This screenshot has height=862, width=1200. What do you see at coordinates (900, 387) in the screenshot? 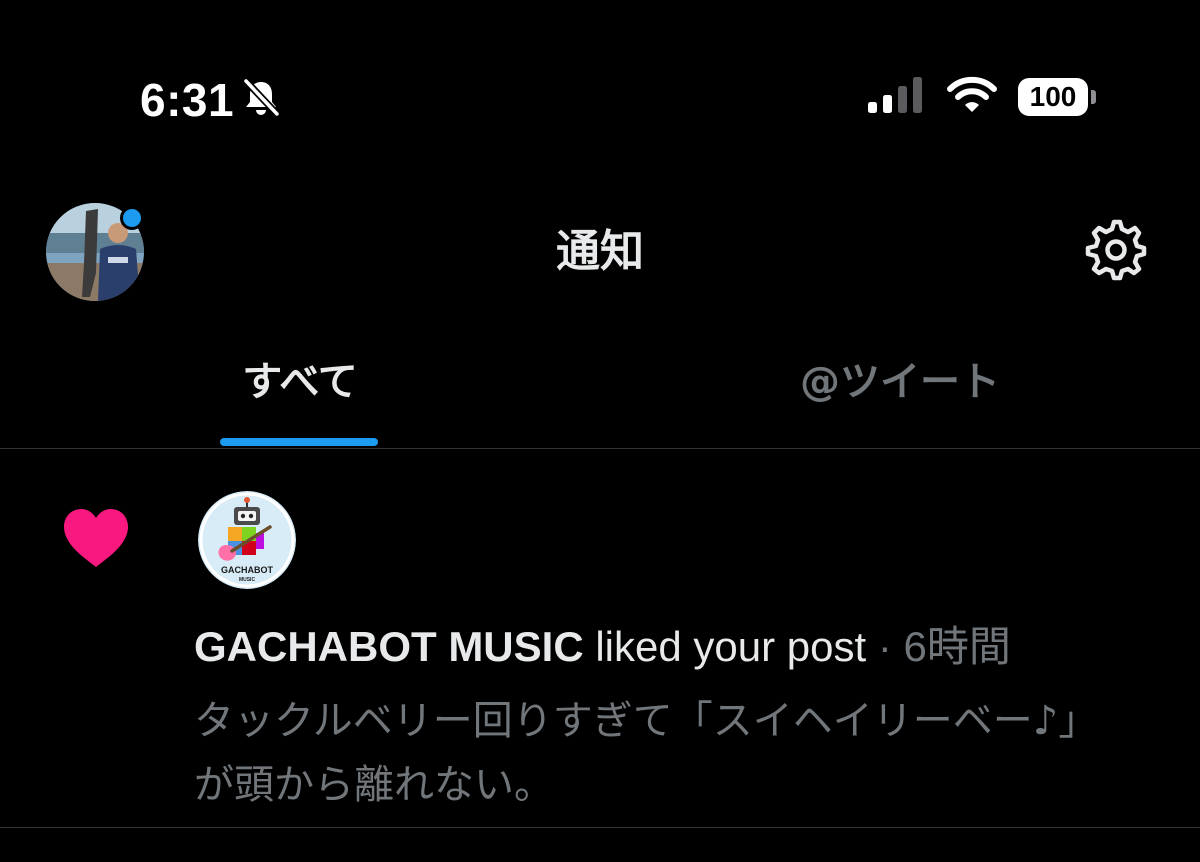
I see `tab-mentions: @ツイート` at bounding box center [900, 387].